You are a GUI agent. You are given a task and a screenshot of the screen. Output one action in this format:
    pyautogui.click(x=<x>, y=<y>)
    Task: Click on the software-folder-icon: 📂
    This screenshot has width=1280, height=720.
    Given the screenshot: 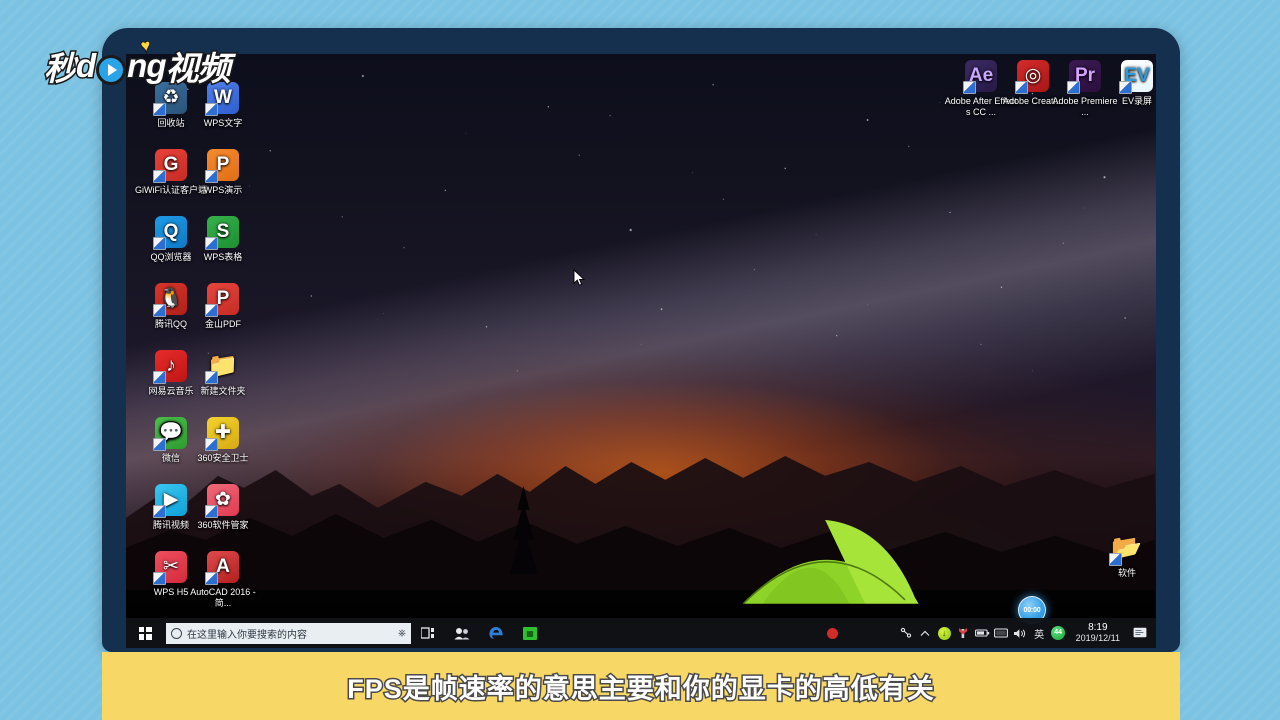 What is the action you would take?
    pyautogui.click(x=1126, y=549)
    